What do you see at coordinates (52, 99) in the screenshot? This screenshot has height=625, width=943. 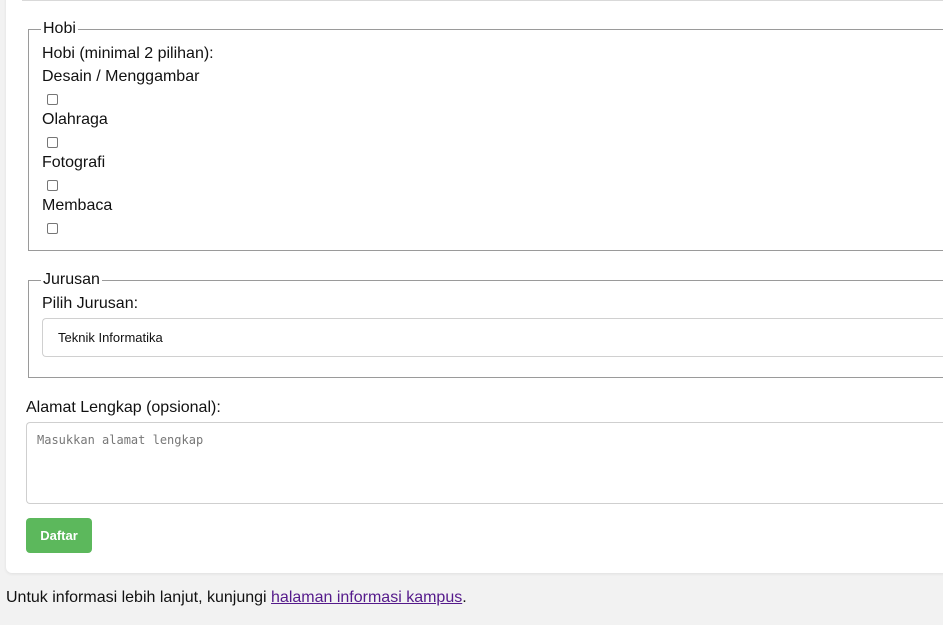 I see `hobi-checkbox-desain` at bounding box center [52, 99].